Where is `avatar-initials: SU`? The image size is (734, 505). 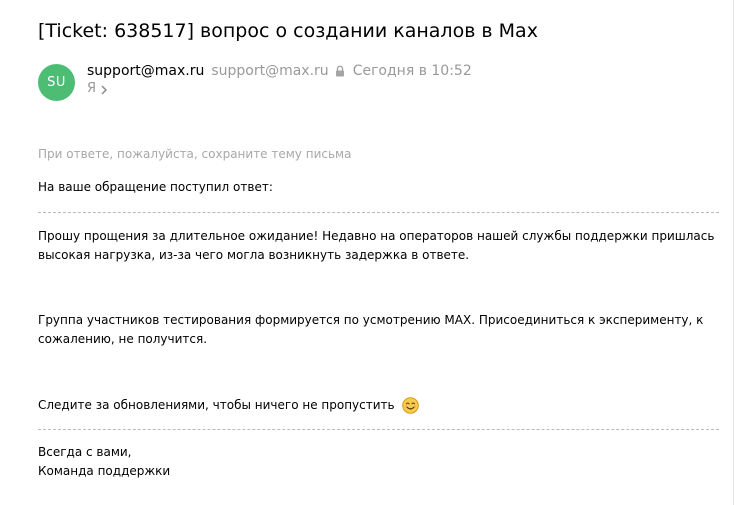 avatar-initials: SU is located at coordinates (56, 82).